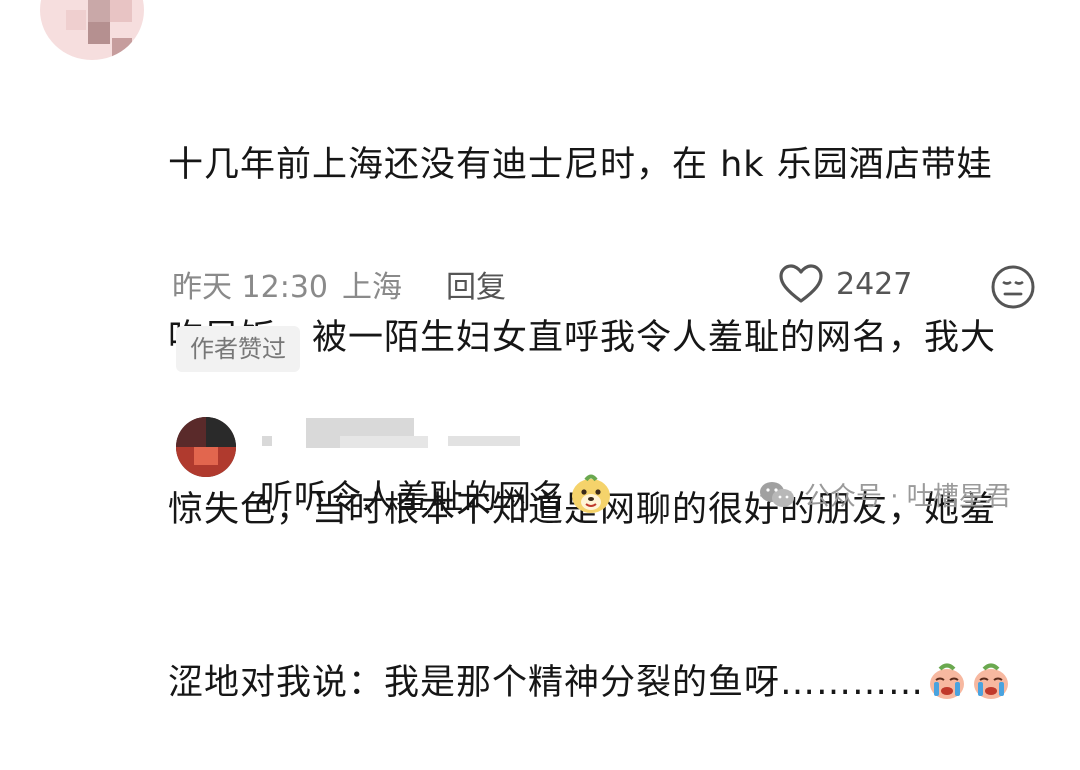  What do you see at coordinates (250, 287) in the screenshot?
I see `comment-time: 昨天 12:30` at bounding box center [250, 287].